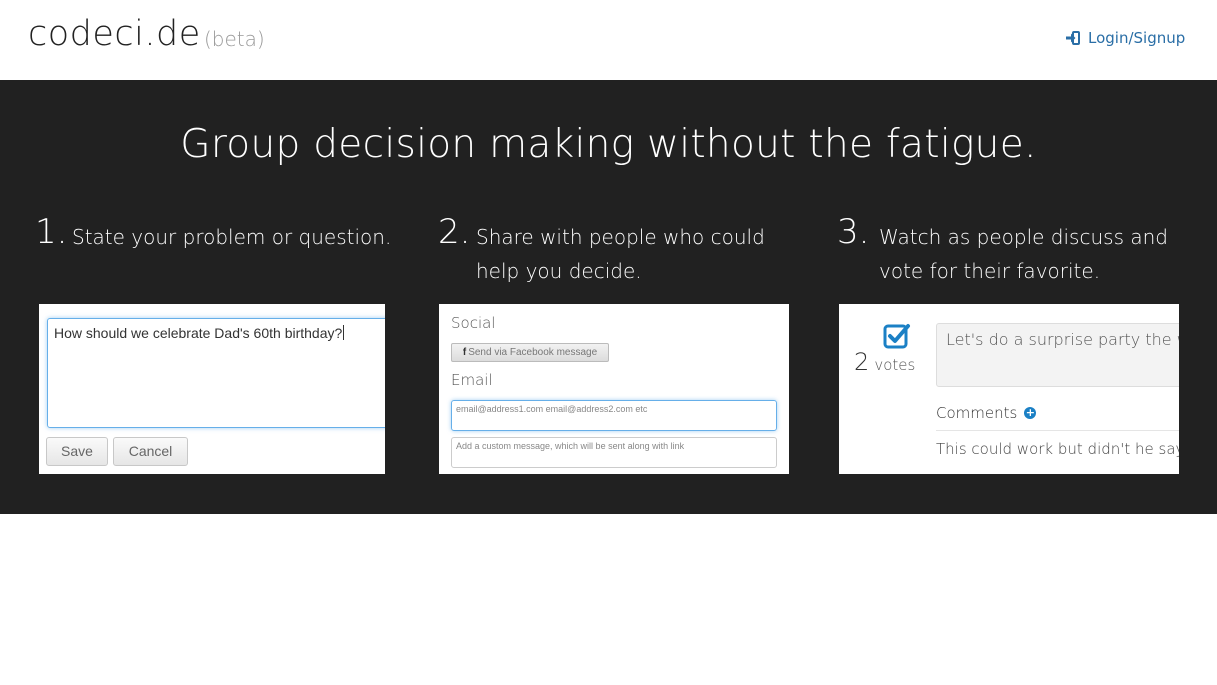 This screenshot has width=1217, height=685. What do you see at coordinates (464, 352) in the screenshot?
I see `facebook-icon: f` at bounding box center [464, 352].